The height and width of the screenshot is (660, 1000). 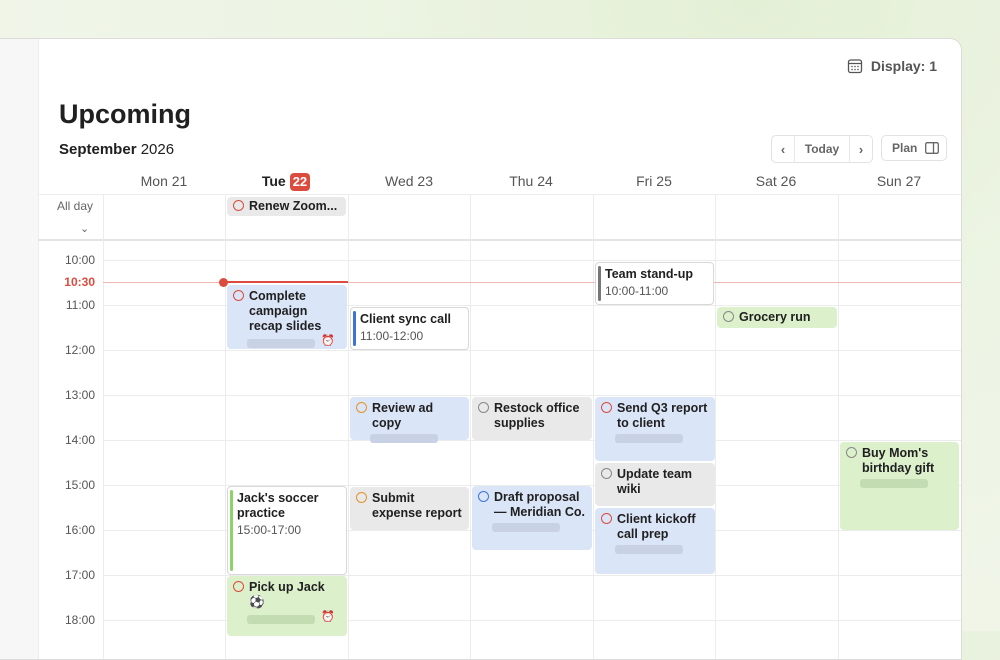 What do you see at coordinates (655, 484) in the screenshot?
I see `event-update-team-wiki: Update team wiki` at bounding box center [655, 484].